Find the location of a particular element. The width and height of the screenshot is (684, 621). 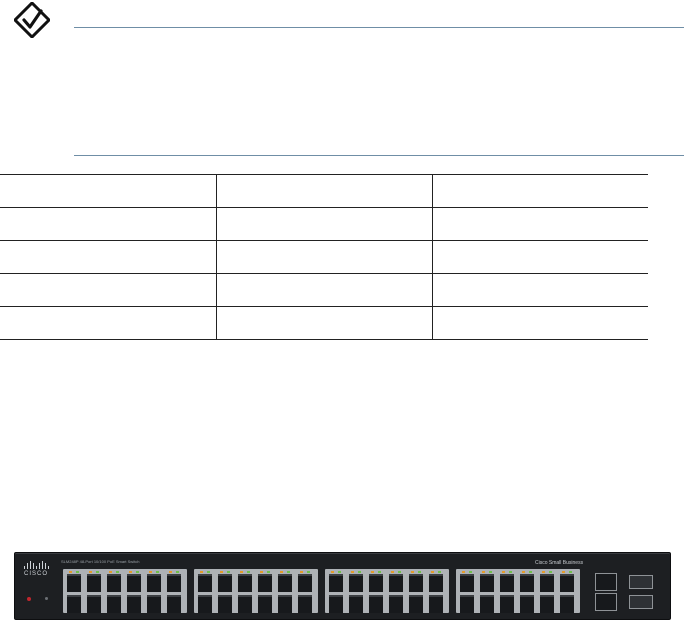

brand-label: Cisco Small Business is located at coordinates (559, 563).